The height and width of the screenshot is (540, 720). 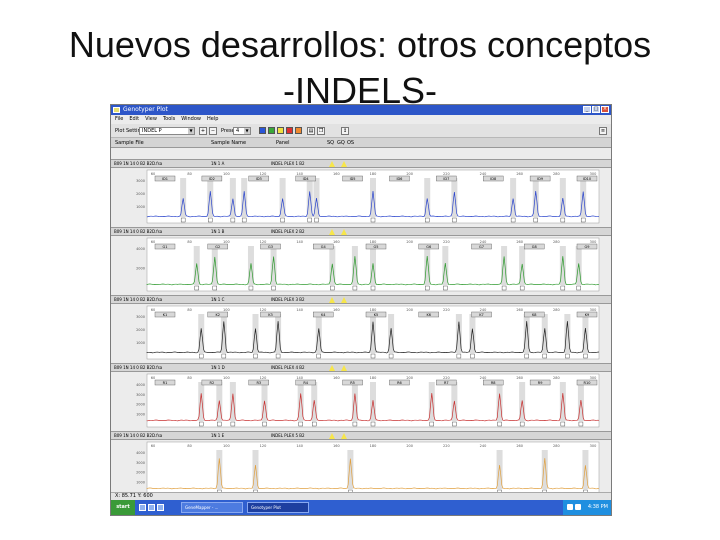 I want to click on network-icon, so click(x=570, y=507).